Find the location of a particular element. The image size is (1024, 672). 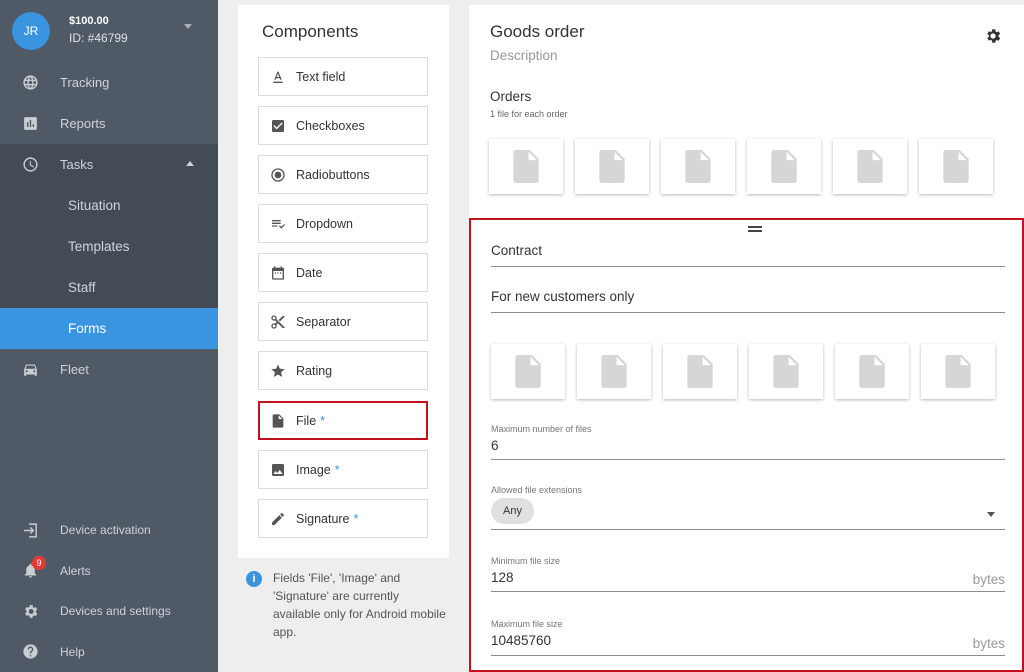

max-files-value: 6 is located at coordinates (495, 445).